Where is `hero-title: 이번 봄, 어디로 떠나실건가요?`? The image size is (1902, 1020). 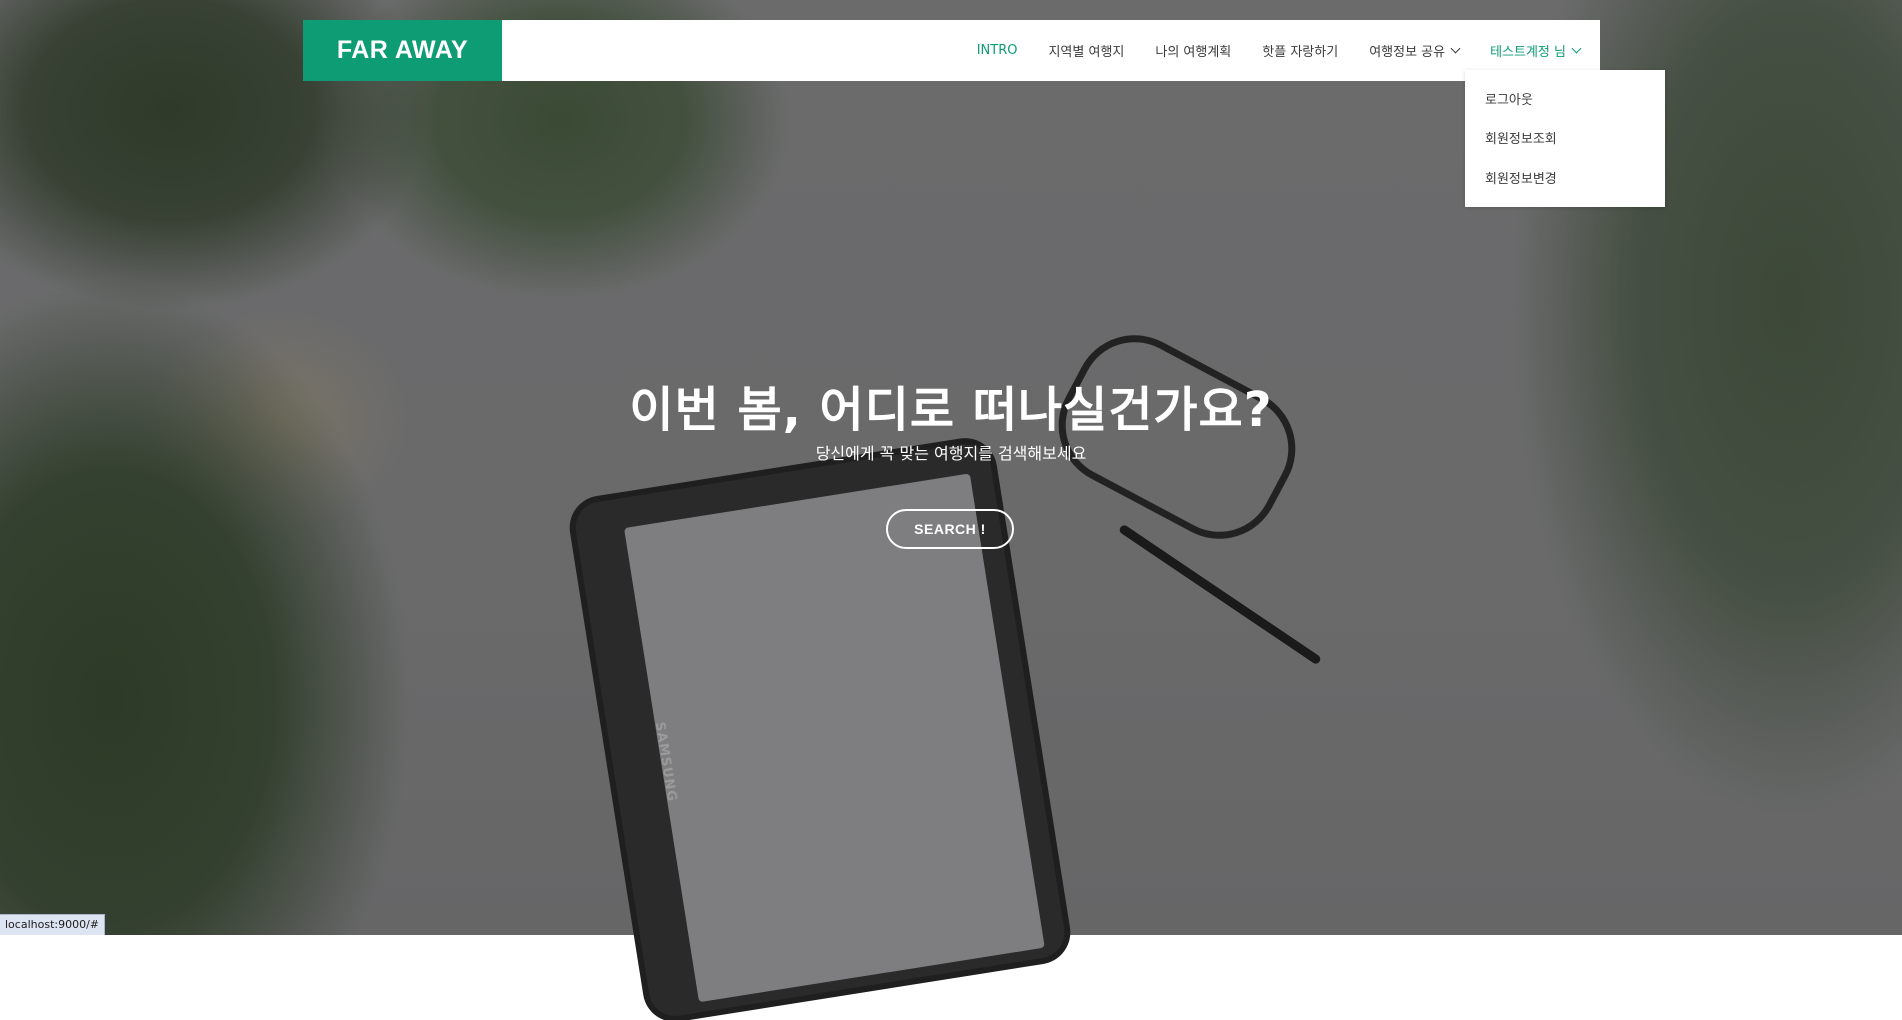 hero-title: 이번 봄, 어디로 떠나실건가요? is located at coordinates (951, 405).